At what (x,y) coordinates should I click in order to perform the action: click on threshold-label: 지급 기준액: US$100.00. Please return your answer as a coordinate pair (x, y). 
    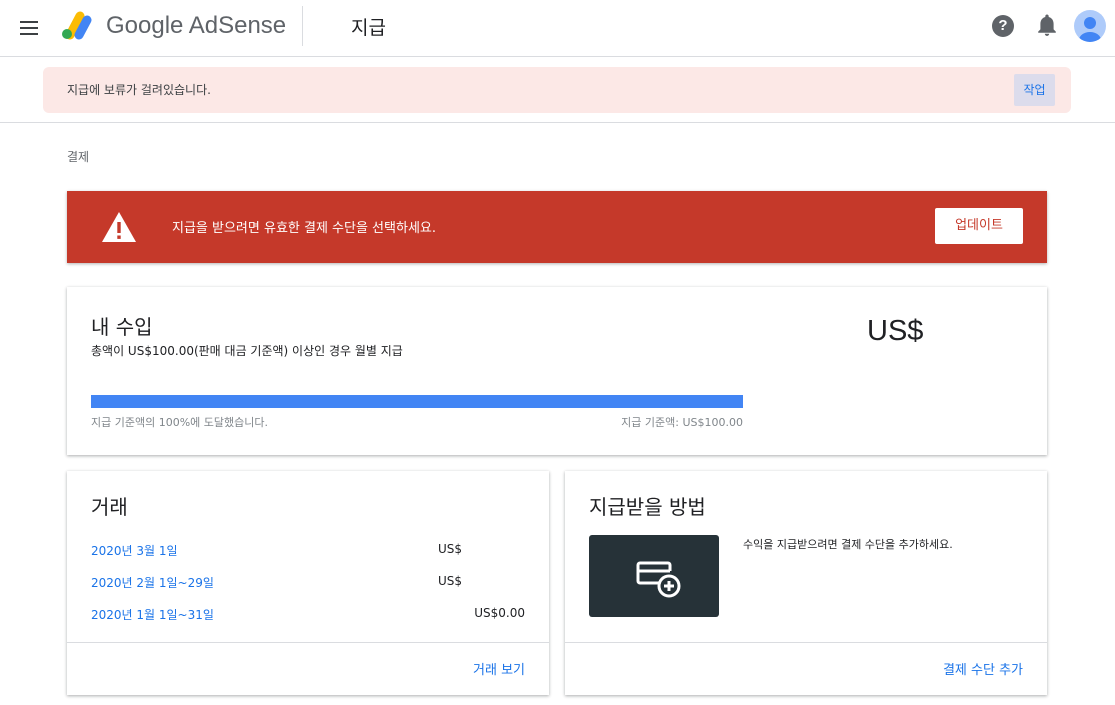
    Looking at the image, I should click on (682, 422).